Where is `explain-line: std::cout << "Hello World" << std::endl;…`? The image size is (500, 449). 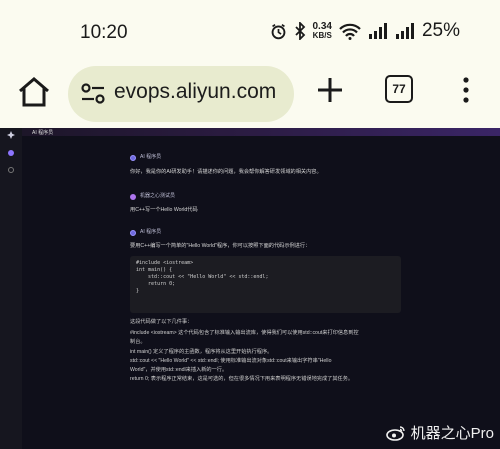
explain-line: std::cout << "Hello World" << std::endl;… is located at coordinates (231, 361).